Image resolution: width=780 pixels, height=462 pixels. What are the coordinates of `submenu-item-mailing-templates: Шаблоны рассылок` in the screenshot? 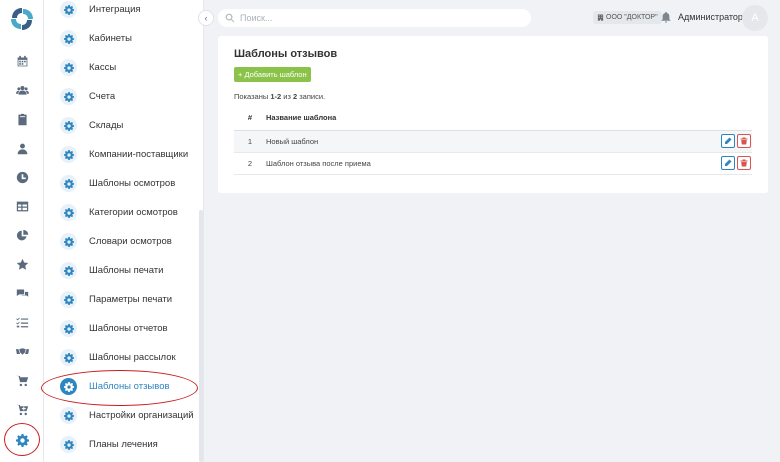 It's located at (120, 357).